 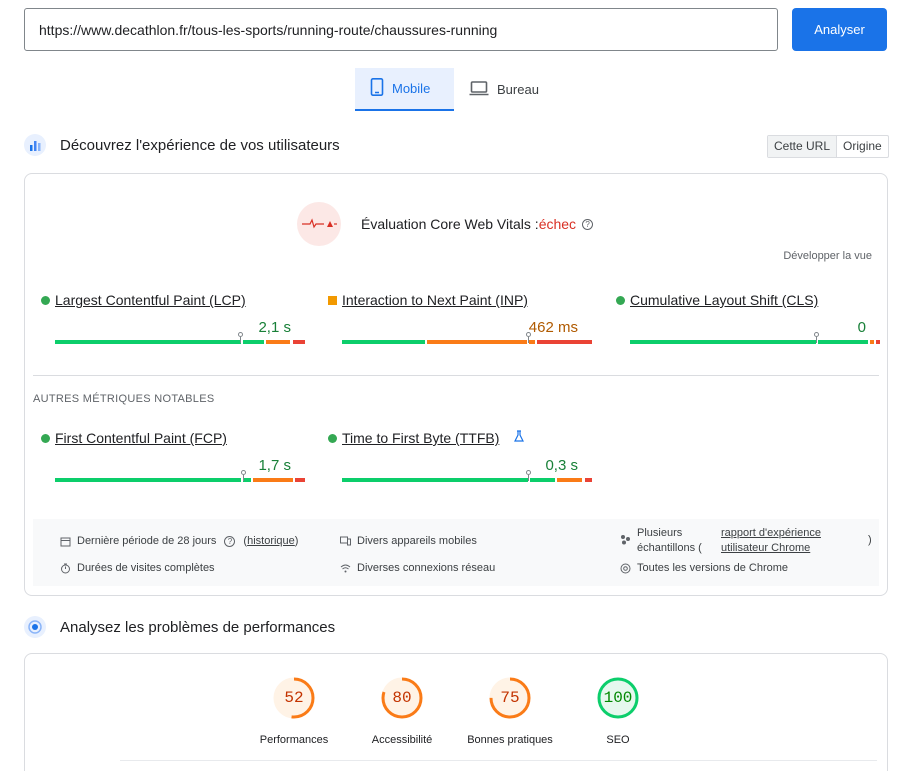 What do you see at coordinates (124, 399) in the screenshot?
I see `other-metrics-heading: AUTRES MÉTRIQUES NOTABLES` at bounding box center [124, 399].